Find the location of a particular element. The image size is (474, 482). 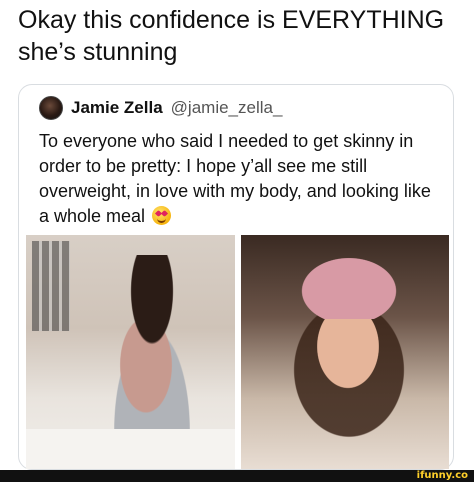

wall-photos-decoration is located at coordinates (51, 286).